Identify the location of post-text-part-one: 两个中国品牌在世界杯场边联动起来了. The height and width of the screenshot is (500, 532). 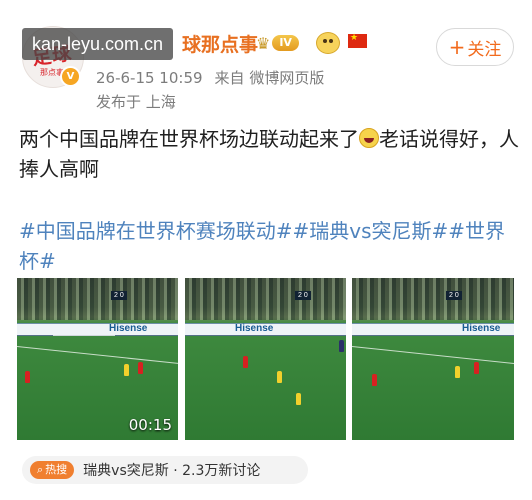
(189, 139).